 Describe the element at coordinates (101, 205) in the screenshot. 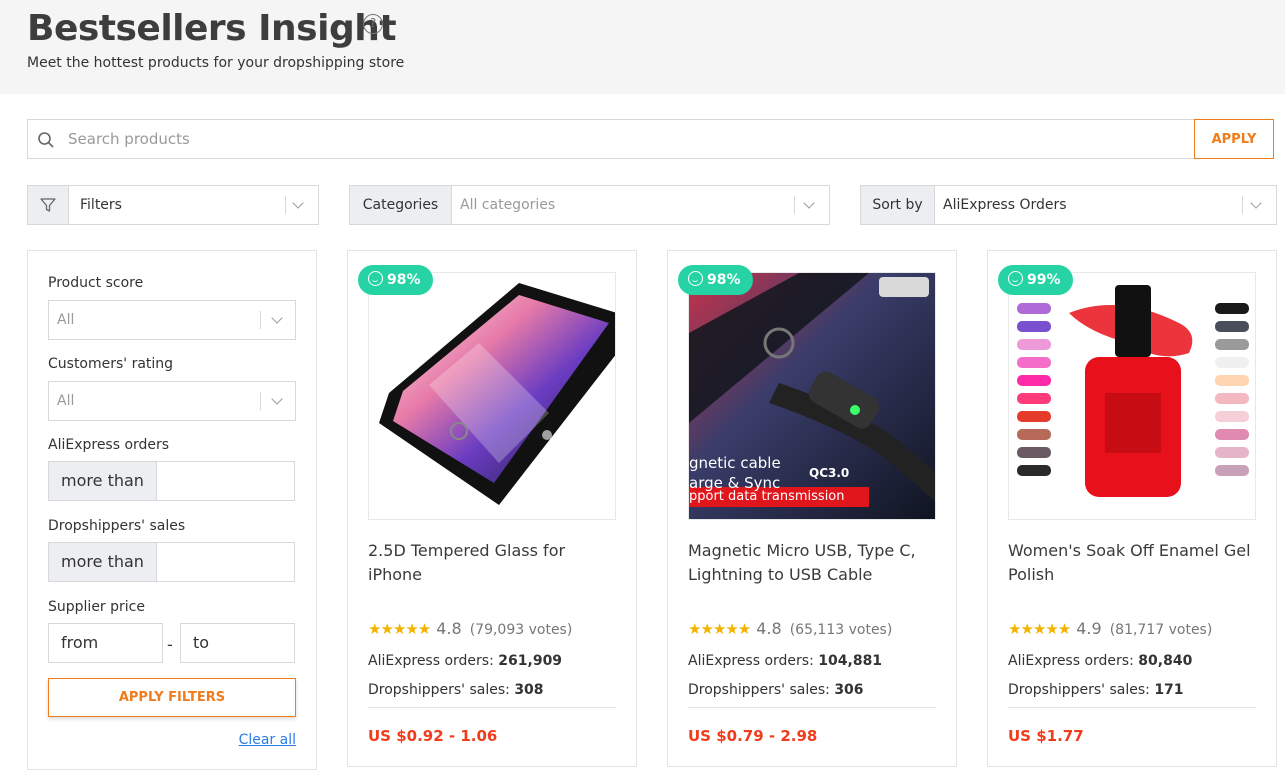

I see `filters-label: Filters` at that location.